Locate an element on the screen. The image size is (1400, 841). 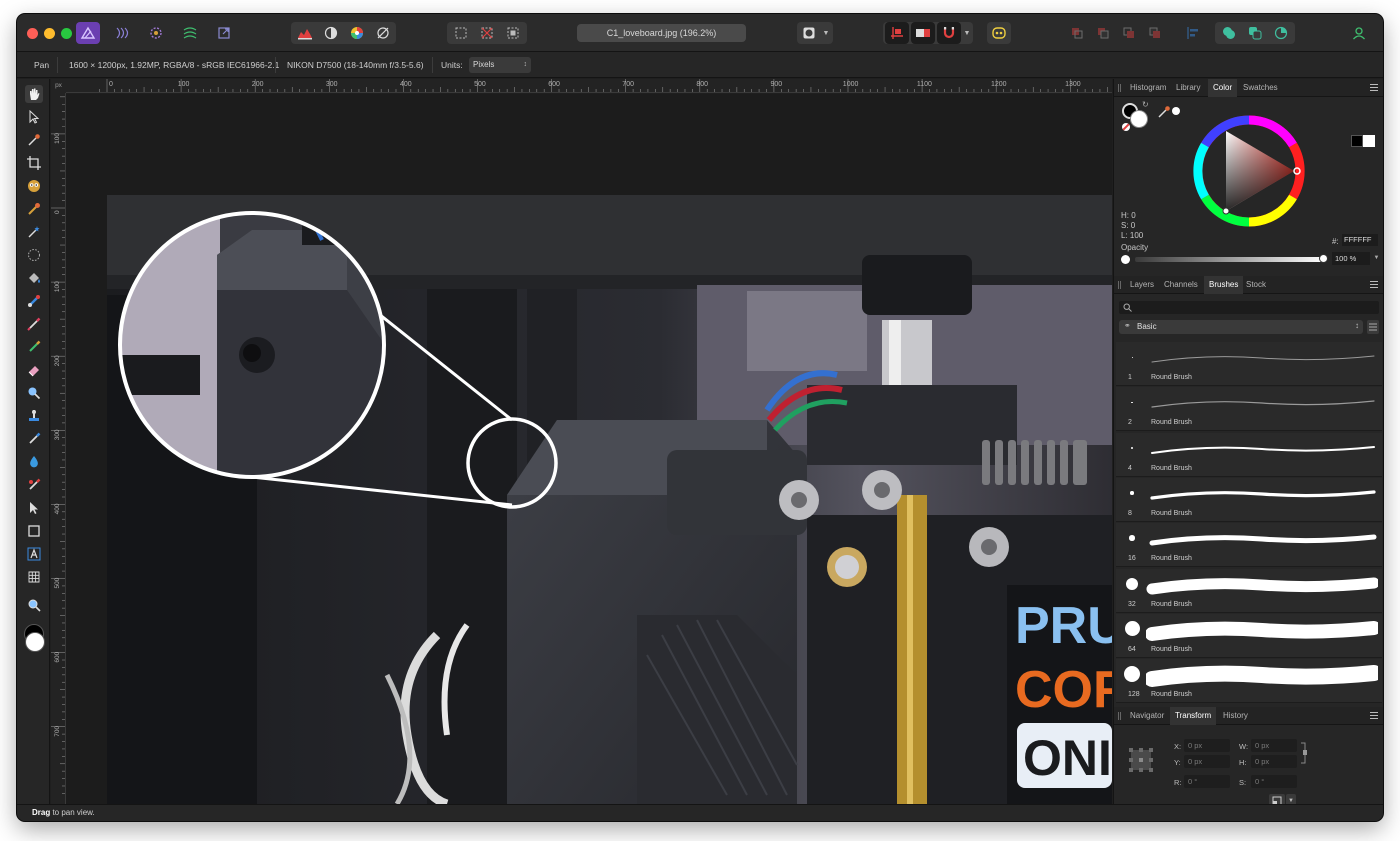
swap-colors-icon: ↻ is located at coordinates (1145, 104).